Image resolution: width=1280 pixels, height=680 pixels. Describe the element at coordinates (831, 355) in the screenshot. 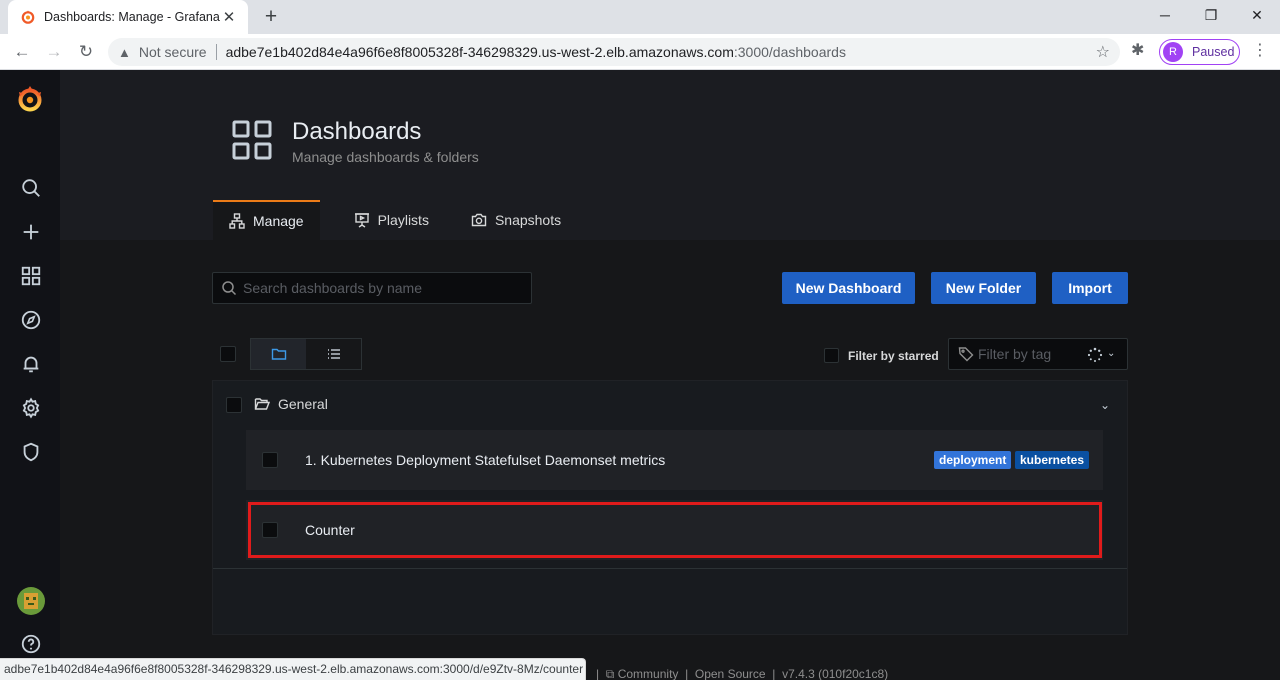

I see `filter-starred-checkbox` at that location.